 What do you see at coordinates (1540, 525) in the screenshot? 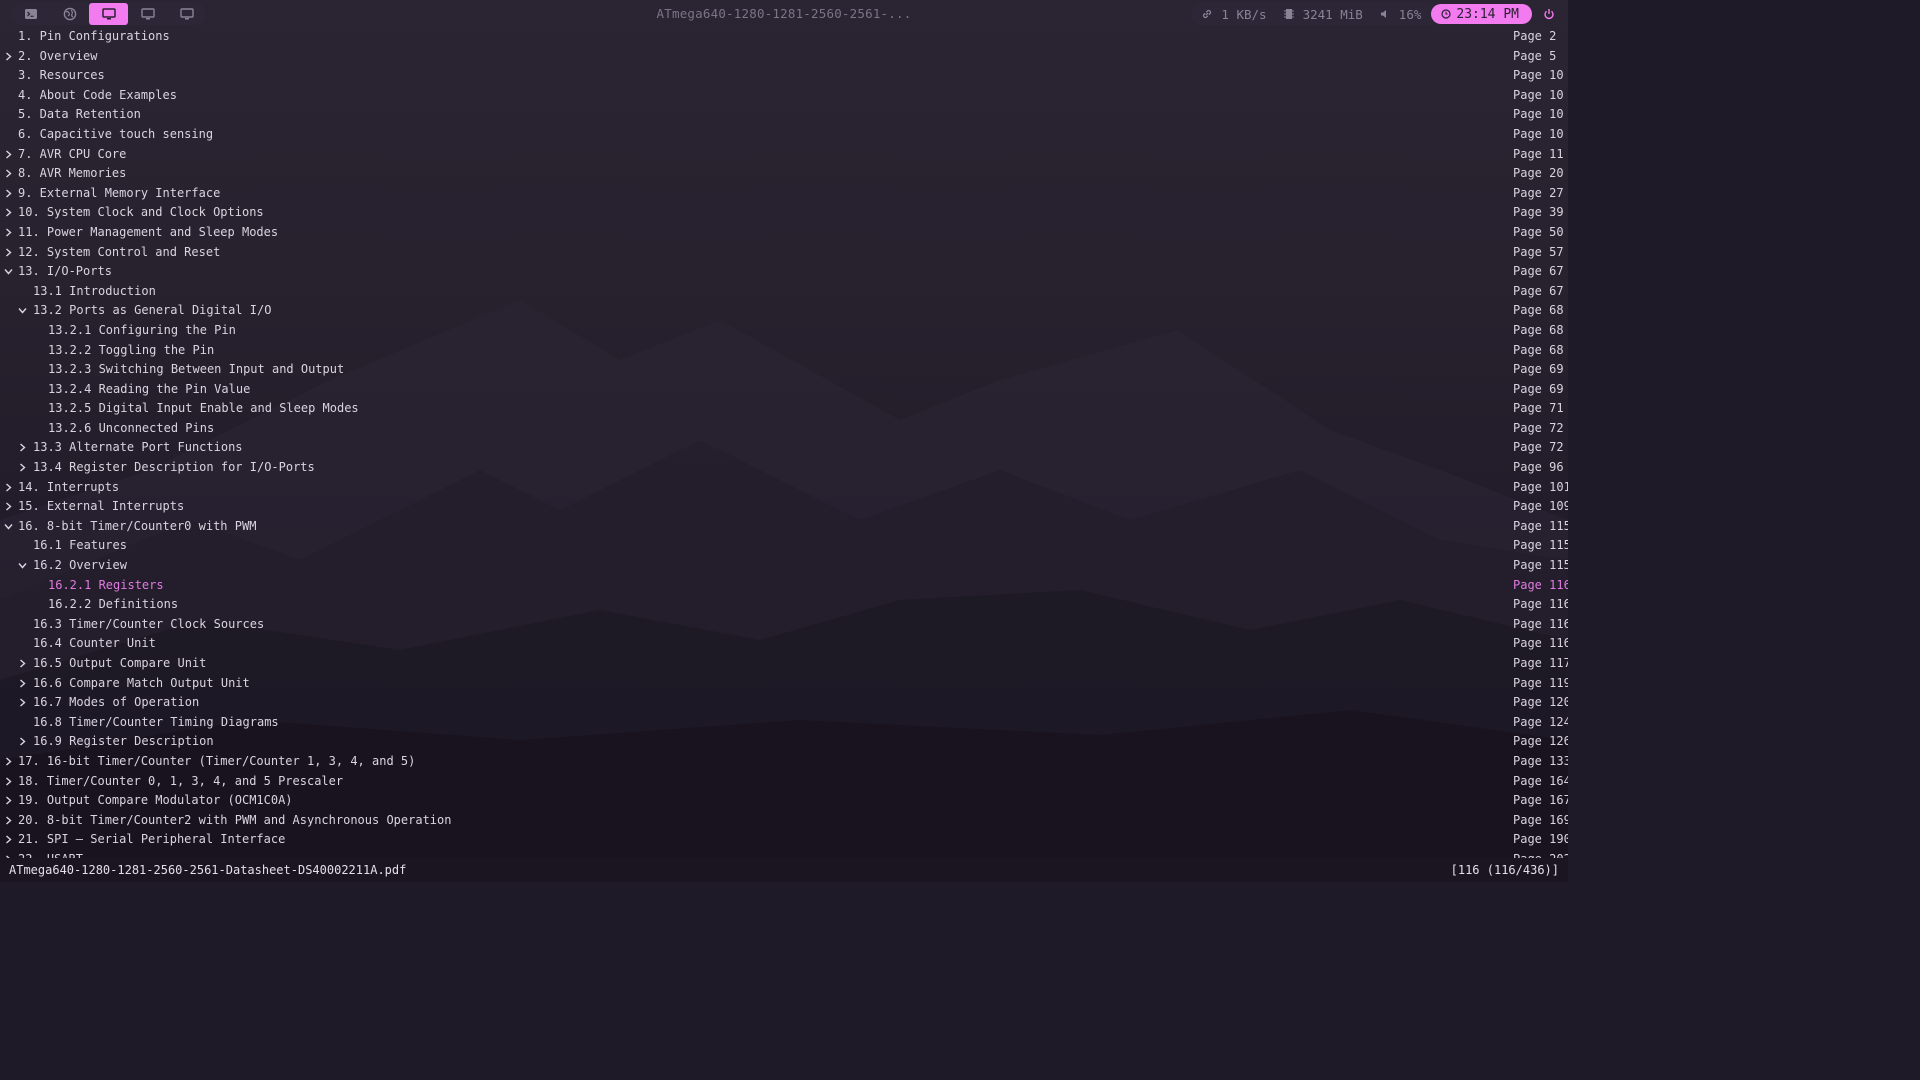
I see `outline-entry-page: Page 115` at bounding box center [1540, 525].